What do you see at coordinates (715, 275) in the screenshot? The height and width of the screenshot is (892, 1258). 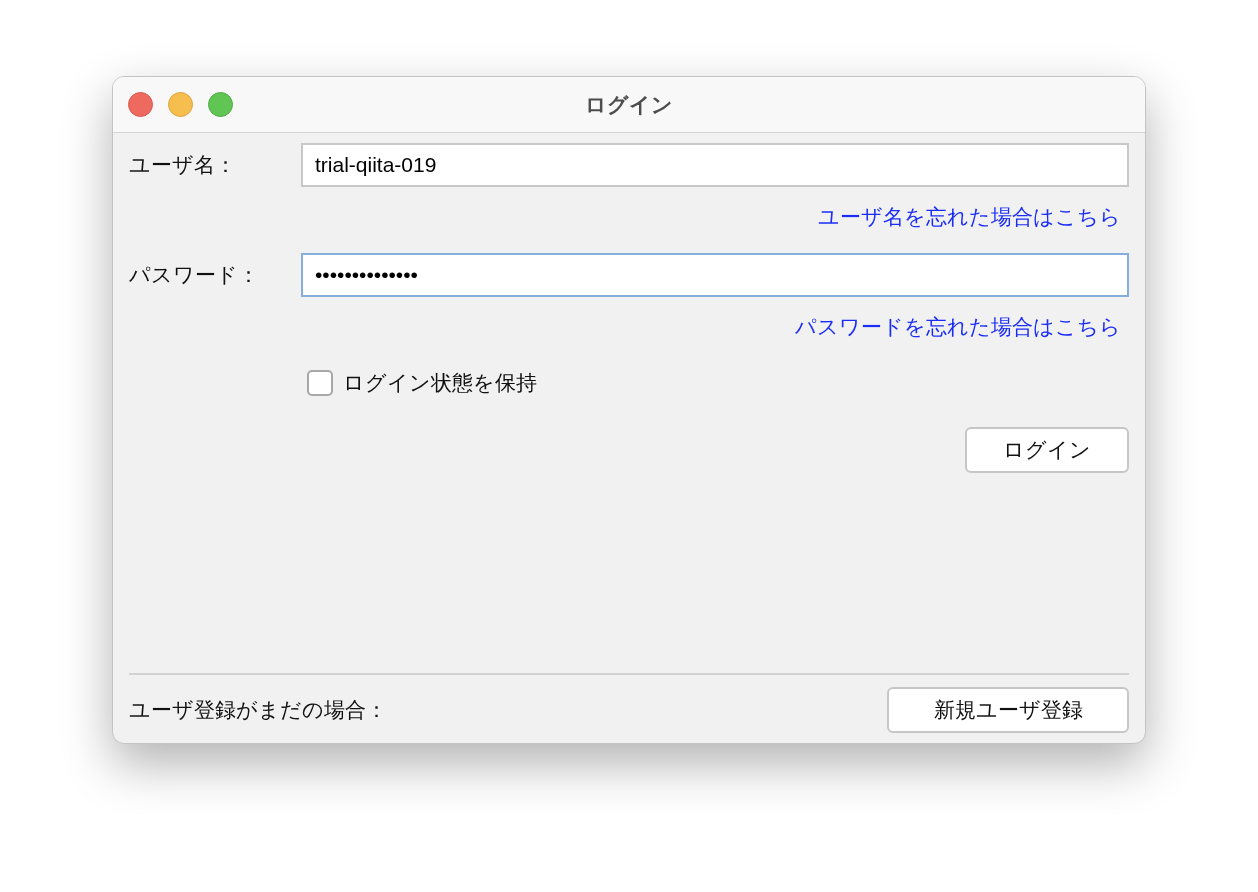 I see `password-field: ••••••••••••••` at bounding box center [715, 275].